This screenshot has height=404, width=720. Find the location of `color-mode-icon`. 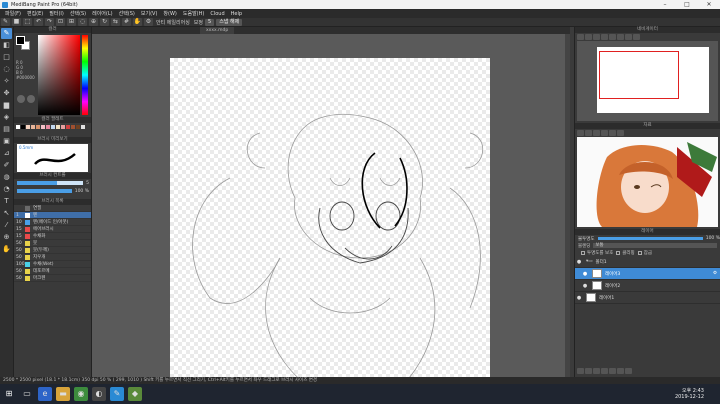

color-mode-icon is located at coordinates (21, 99).